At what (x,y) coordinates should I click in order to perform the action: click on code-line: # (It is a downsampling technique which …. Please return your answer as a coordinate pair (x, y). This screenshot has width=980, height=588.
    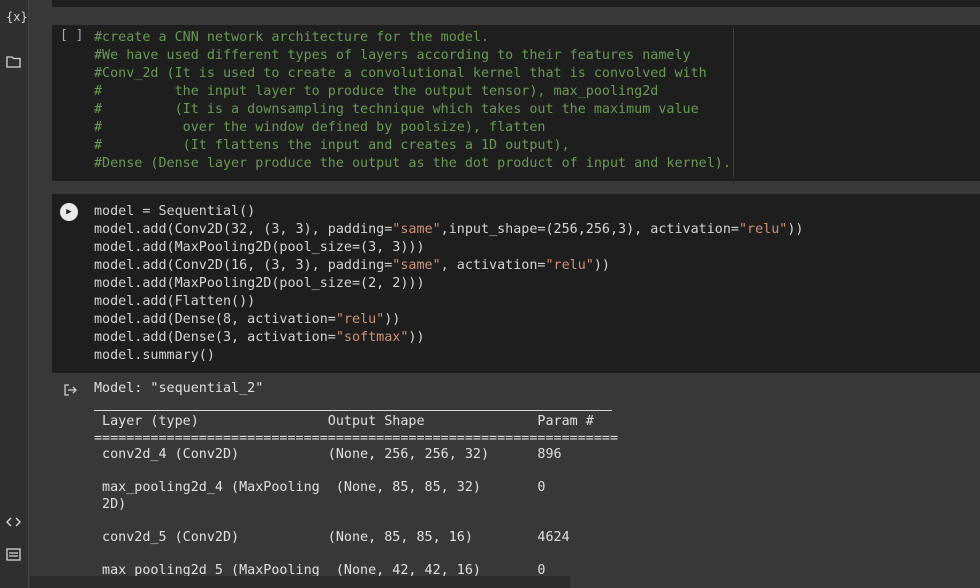
    Looking at the image, I should click on (396, 109).